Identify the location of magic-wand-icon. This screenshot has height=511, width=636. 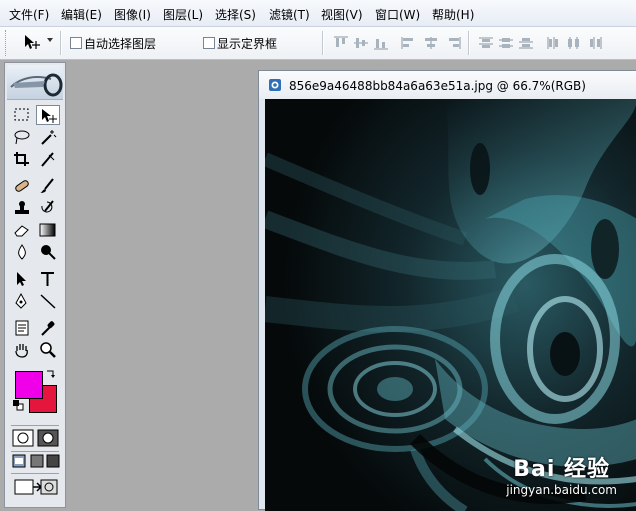
(49, 137).